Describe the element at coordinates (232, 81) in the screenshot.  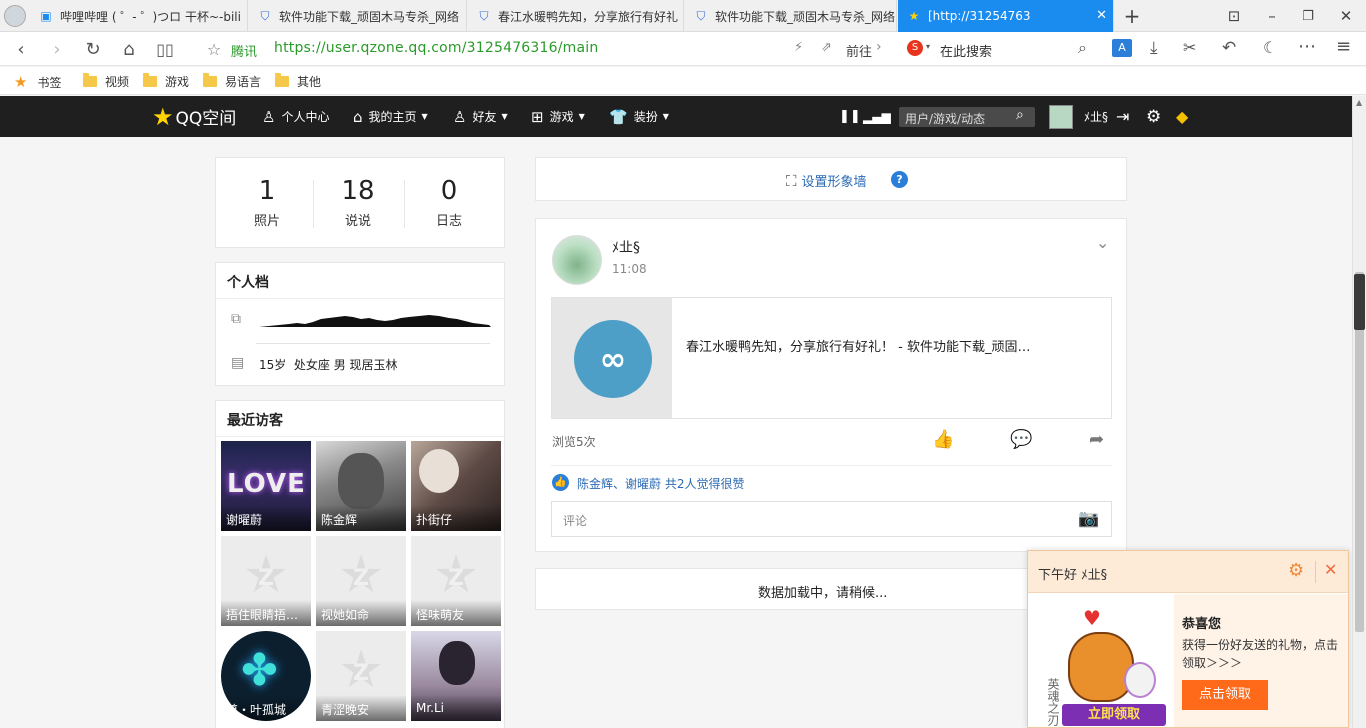
I see `bookmark-folder-easylang: 易语言` at that location.